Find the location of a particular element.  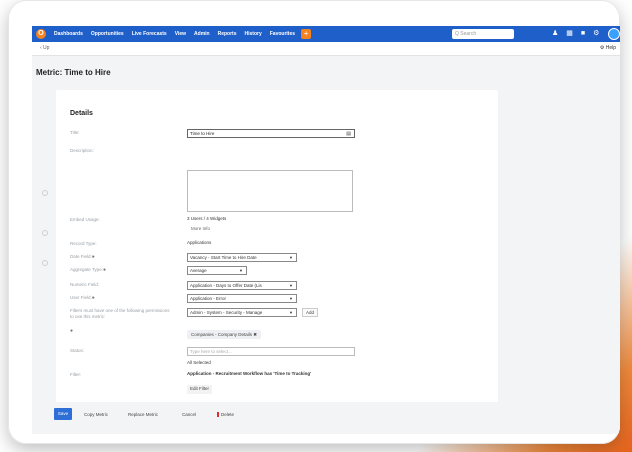

settings-icon: ⚙ is located at coordinates (596, 34).